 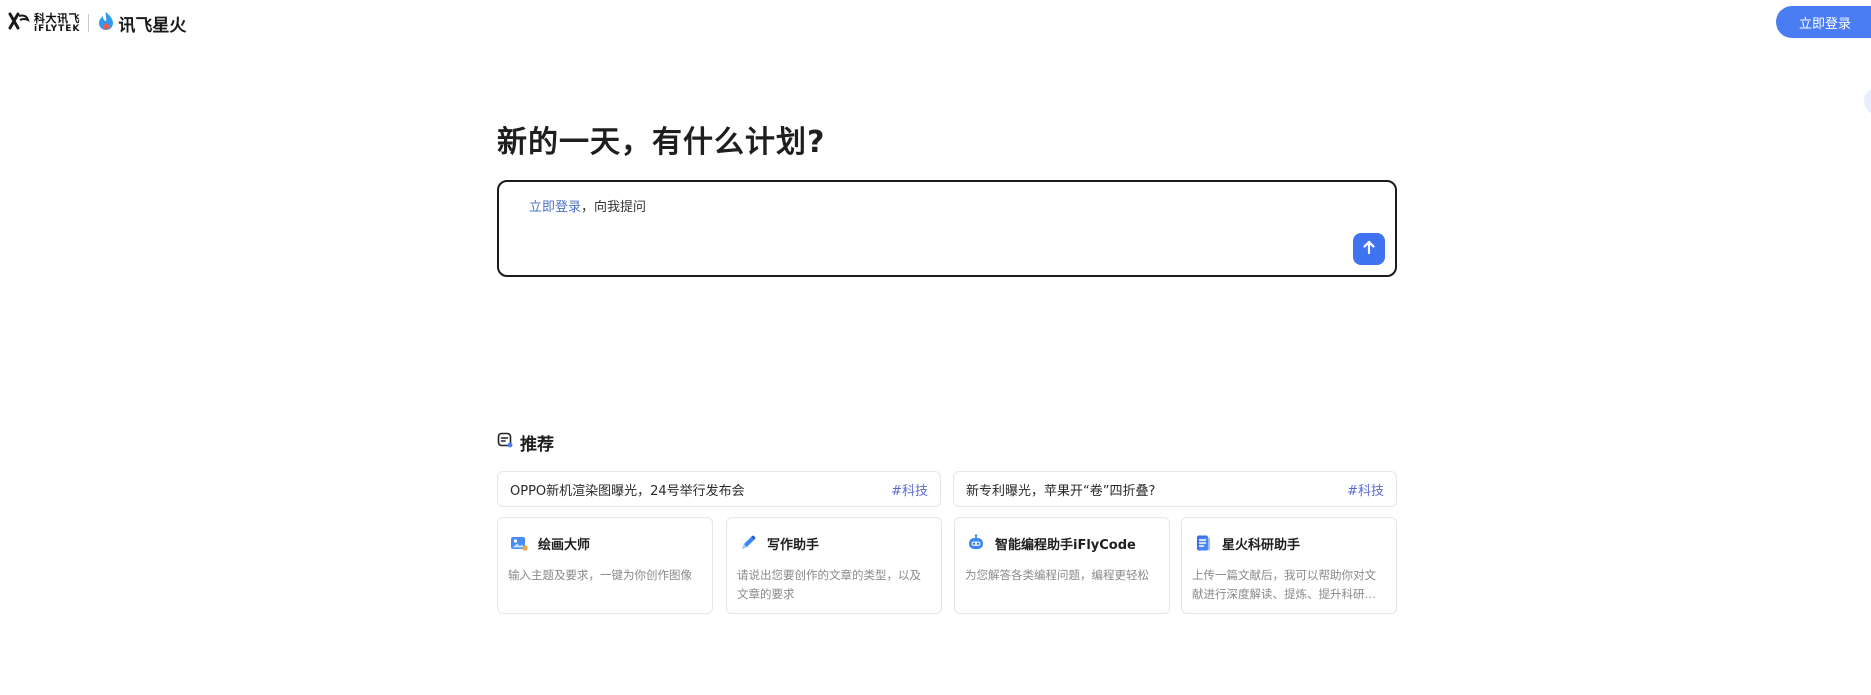 What do you see at coordinates (793, 545) in the screenshot?
I see `card-title: 写作助手` at bounding box center [793, 545].